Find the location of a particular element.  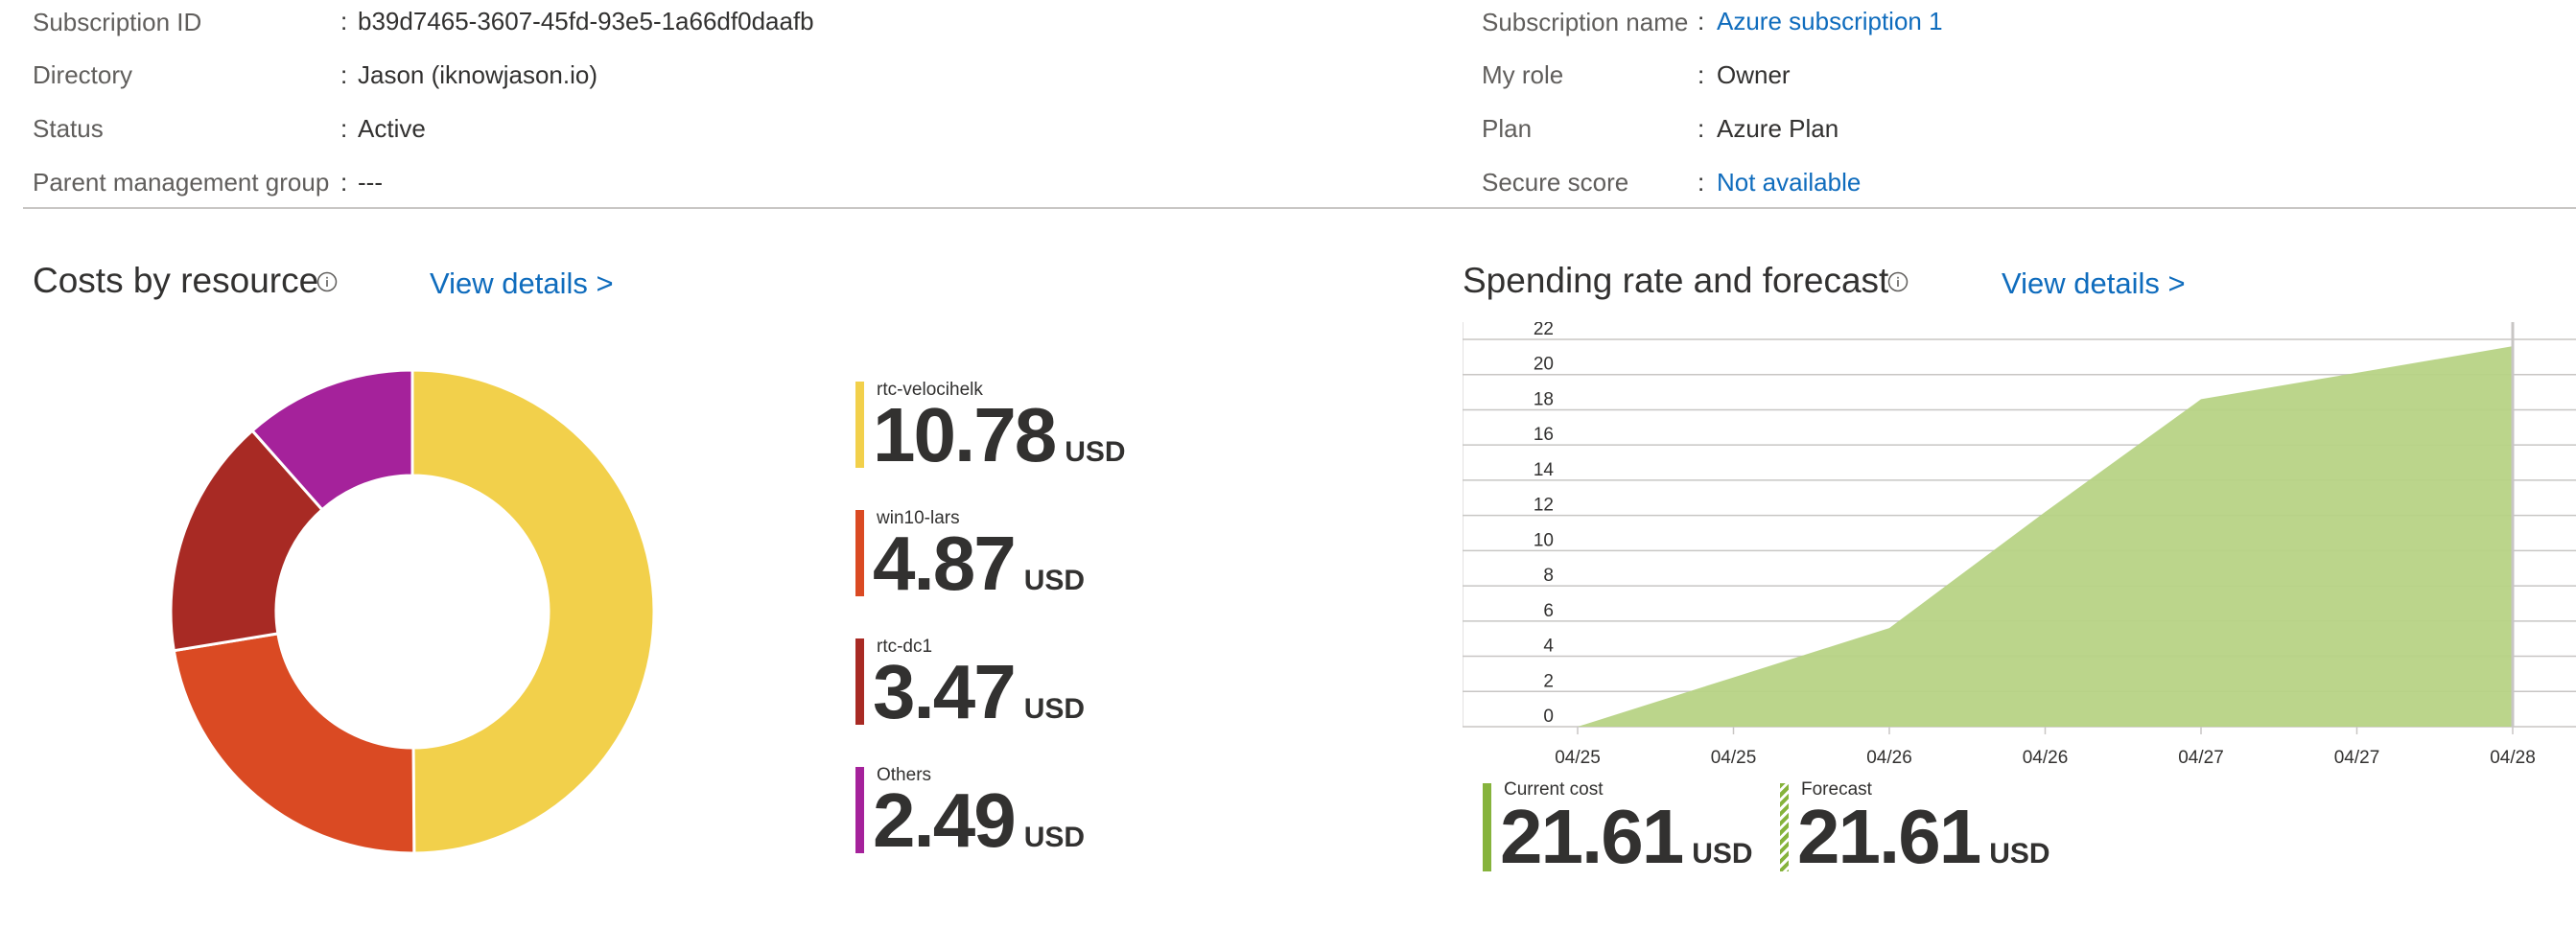

current-cost-unit: USD is located at coordinates (1722, 854).